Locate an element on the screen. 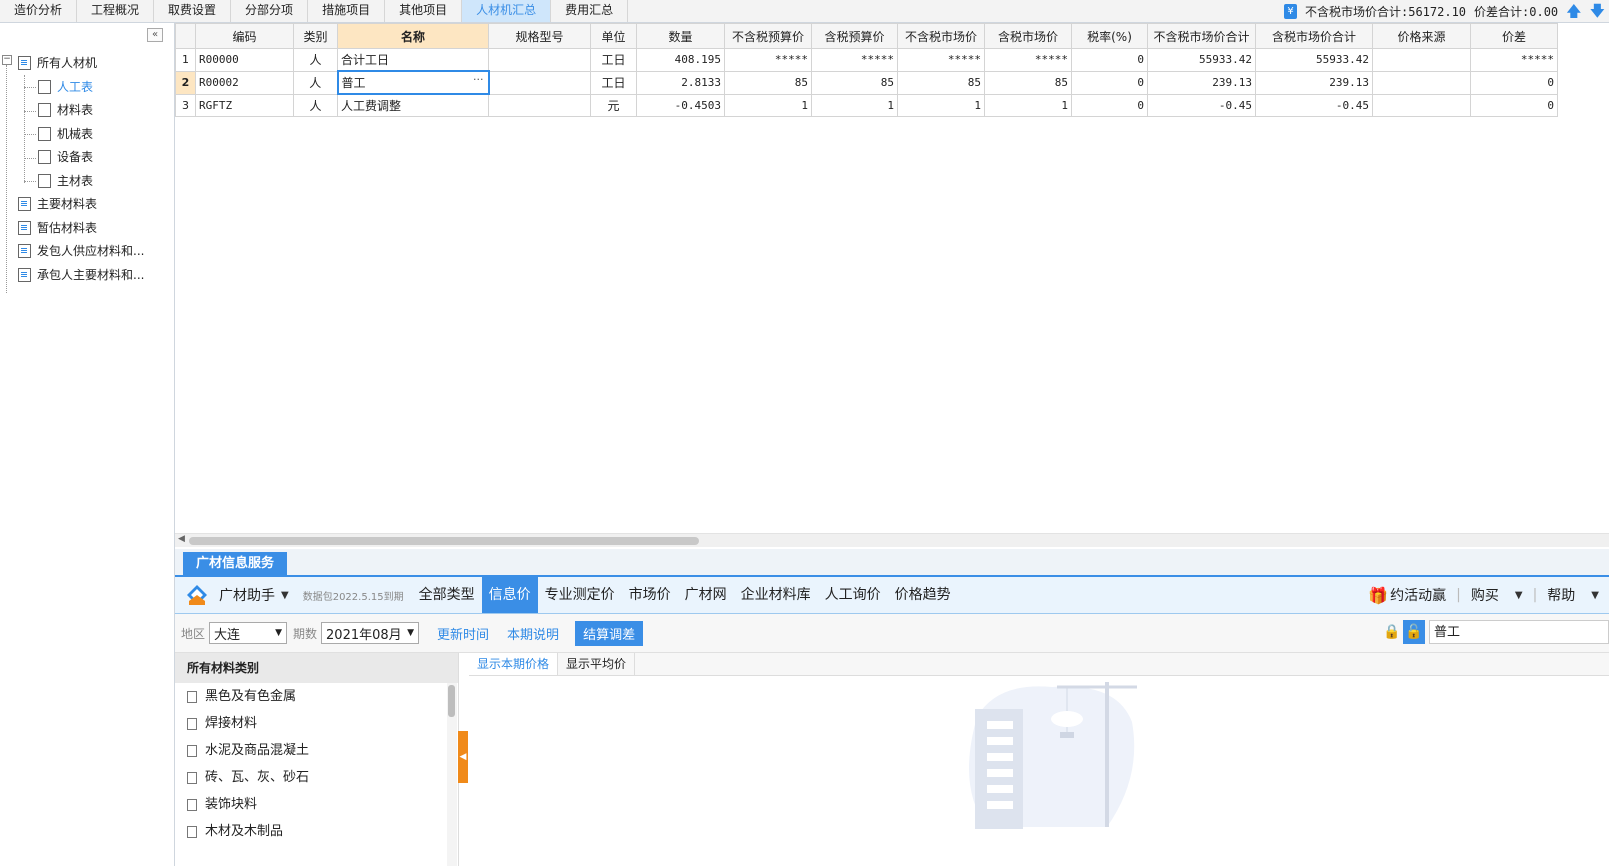 The width and height of the screenshot is (1609, 866). list-item: 水泥及商品混凝土 is located at coordinates (316, 750).